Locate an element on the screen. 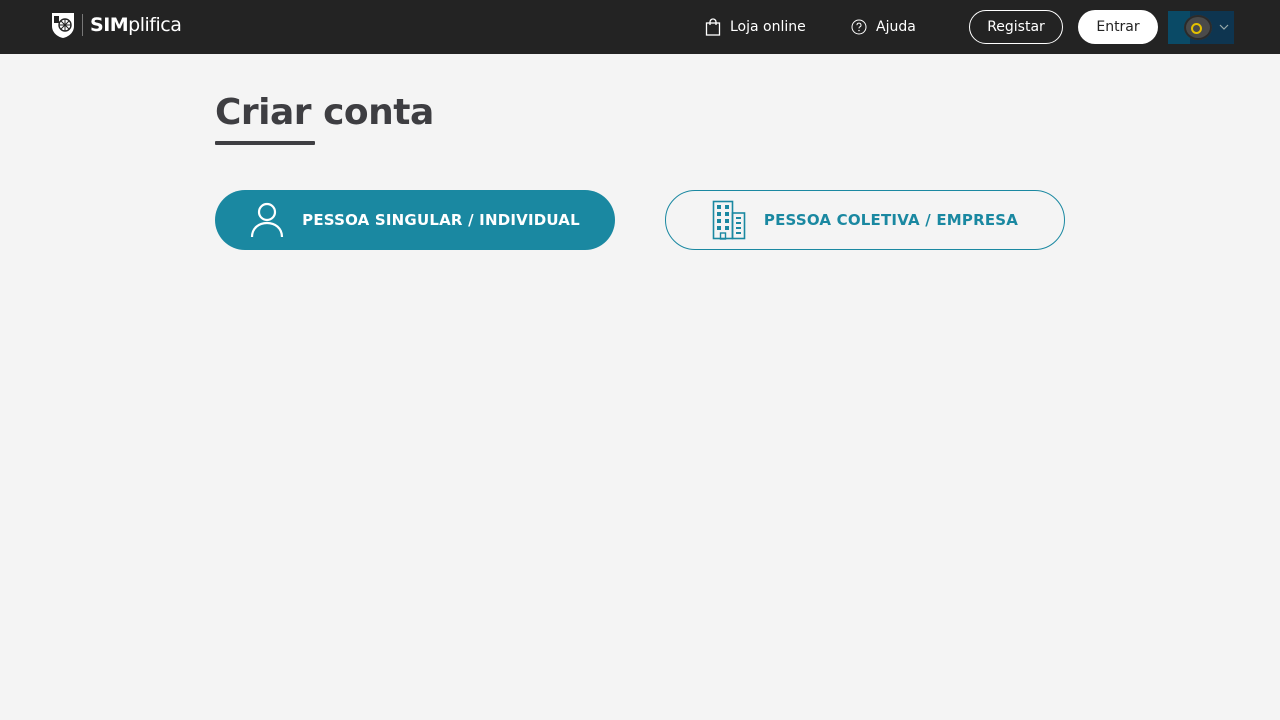 The height and width of the screenshot is (720, 1280). company-account-button: PESSOA COLETIVA / EMPRESA is located at coordinates (865, 220).